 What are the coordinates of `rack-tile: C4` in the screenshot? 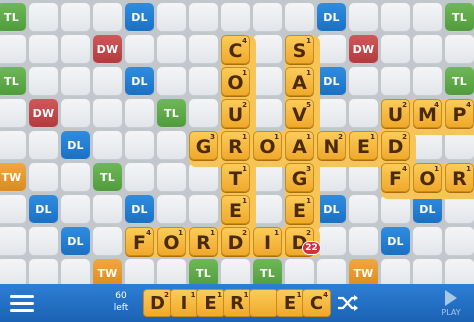 It's located at (316, 303).